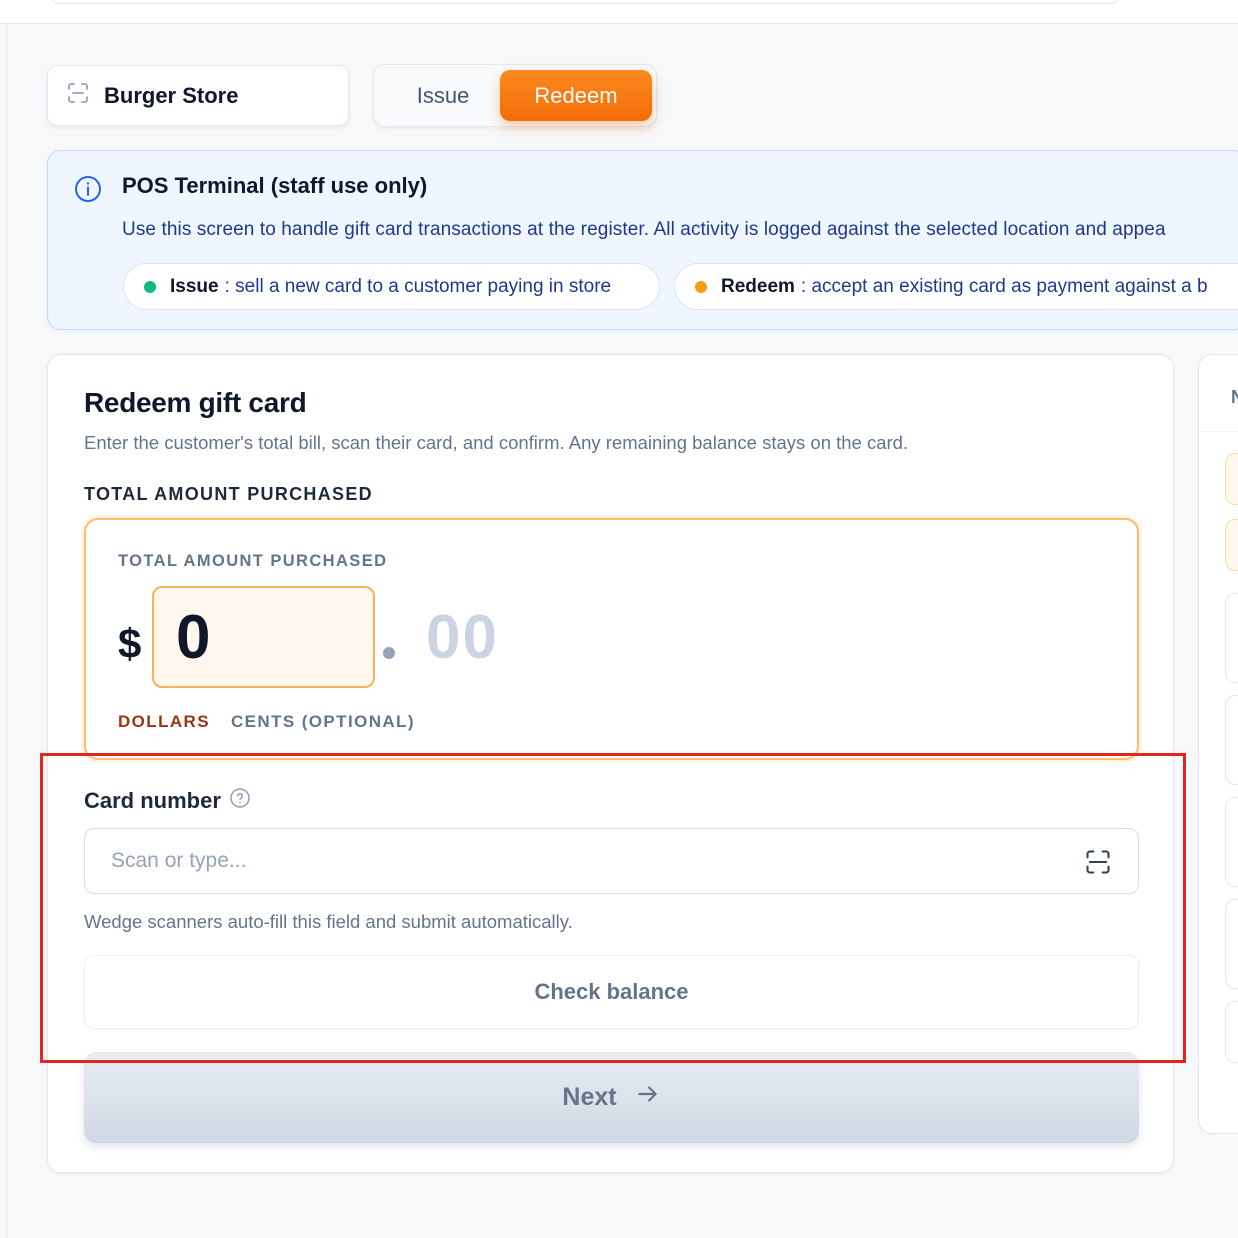 The image size is (1238, 1238). I want to click on redeem-tab: Redeem, so click(576, 95).